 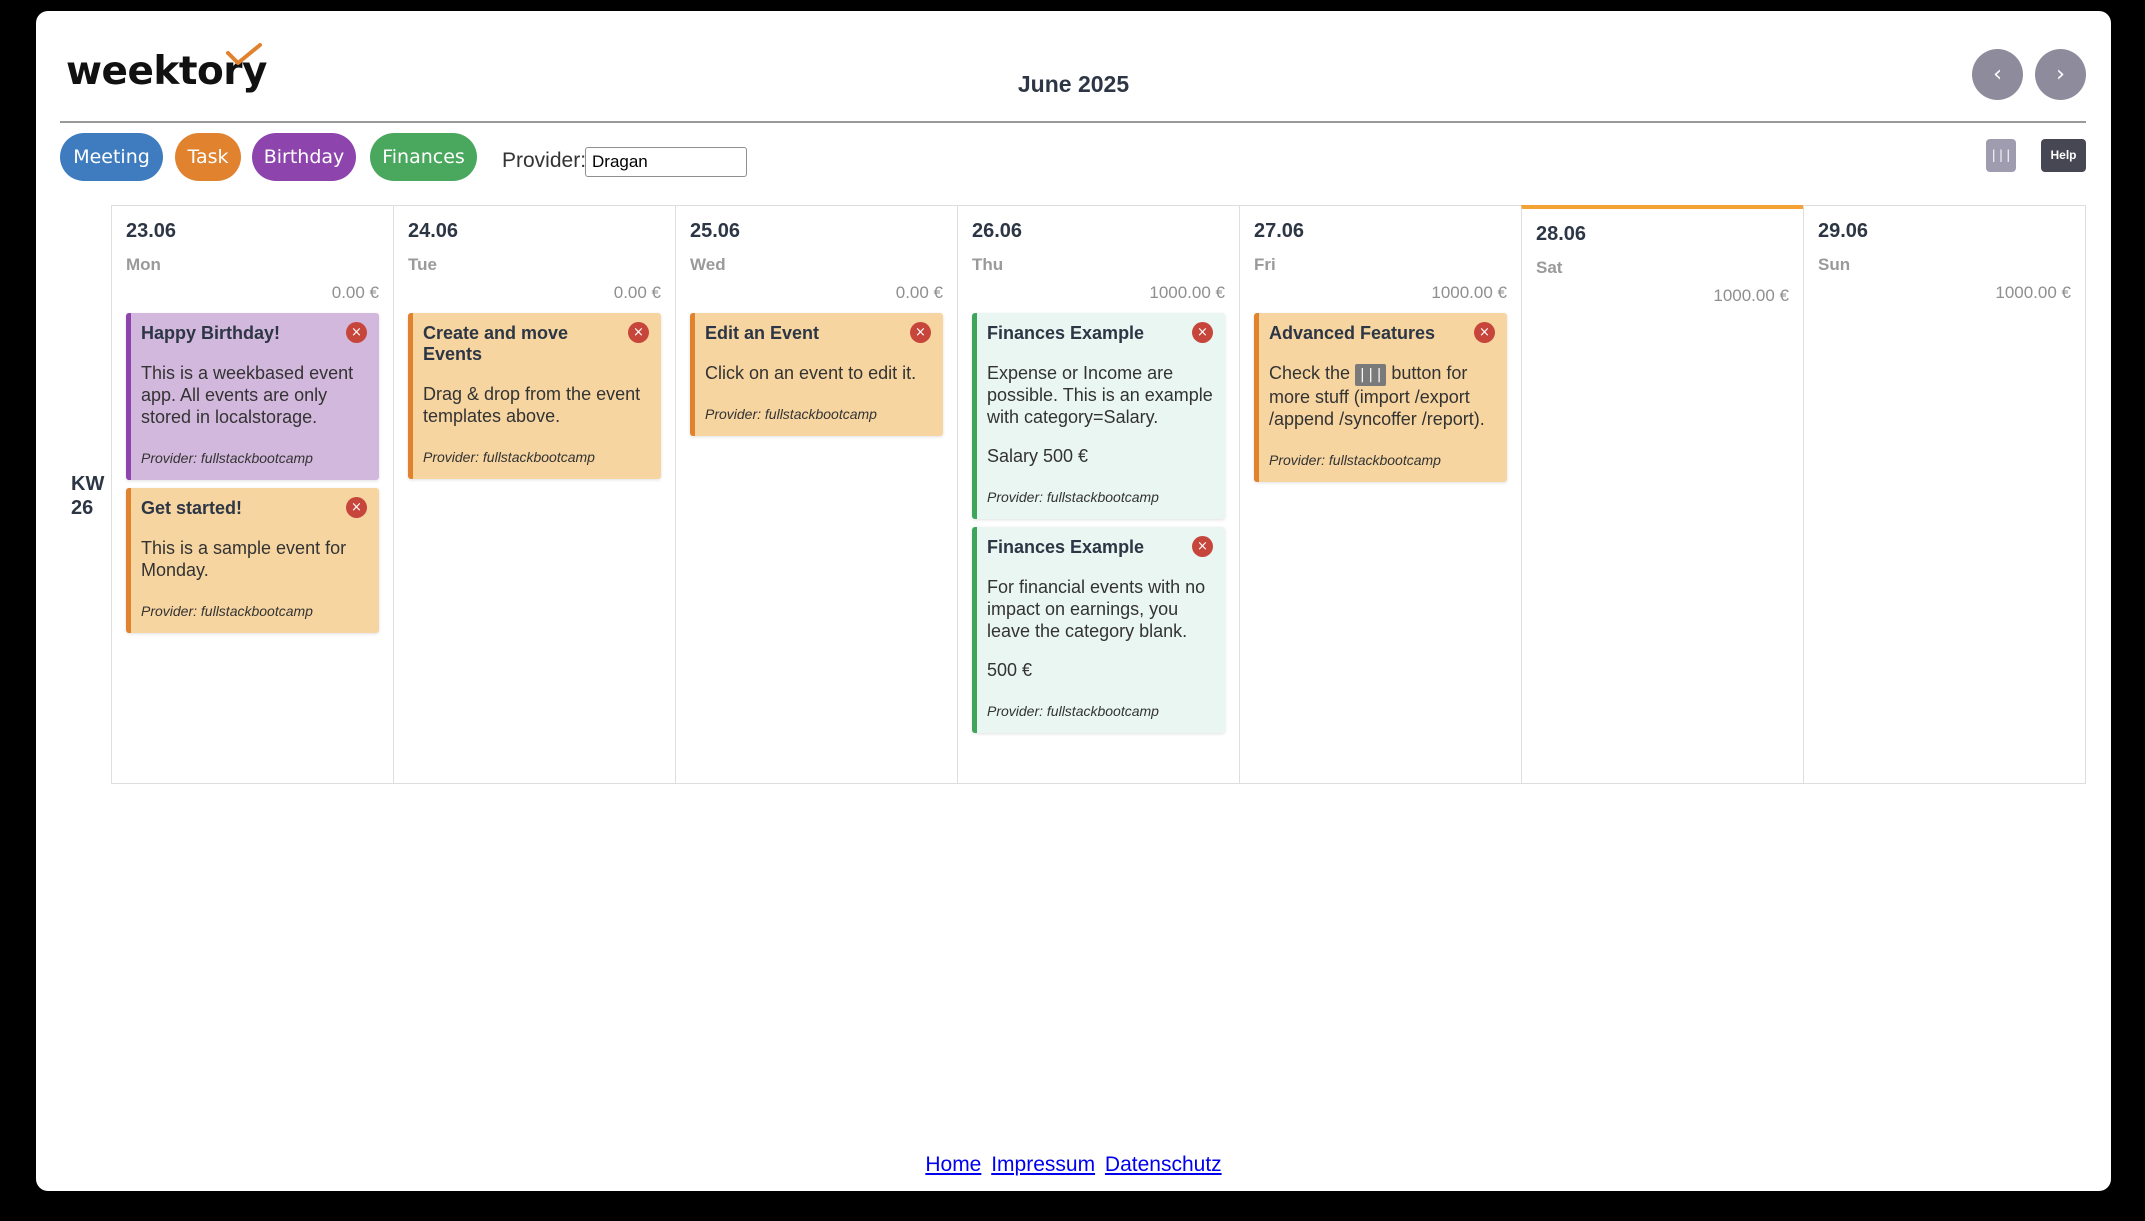 What do you see at coordinates (1662, 494) in the screenshot?
I see `day-column-sat: 28.06 Sat 1000.00 €` at bounding box center [1662, 494].